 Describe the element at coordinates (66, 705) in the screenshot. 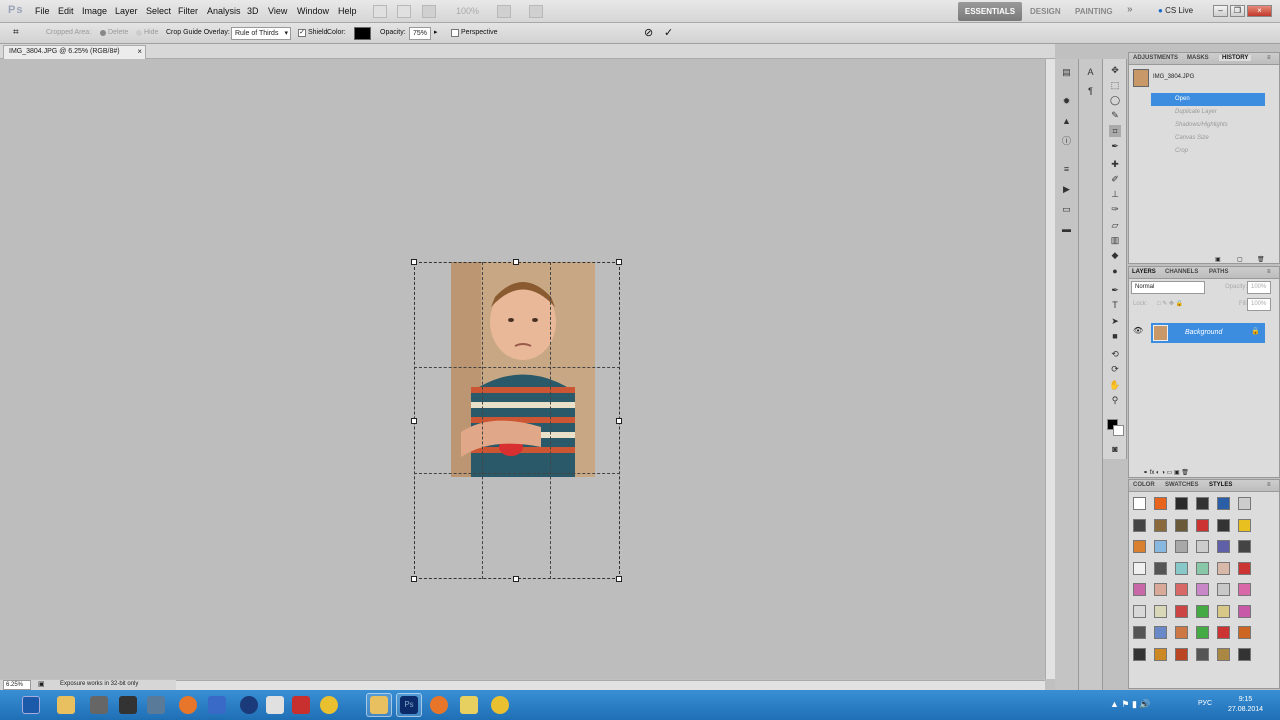

I see `explorer-icon` at that location.